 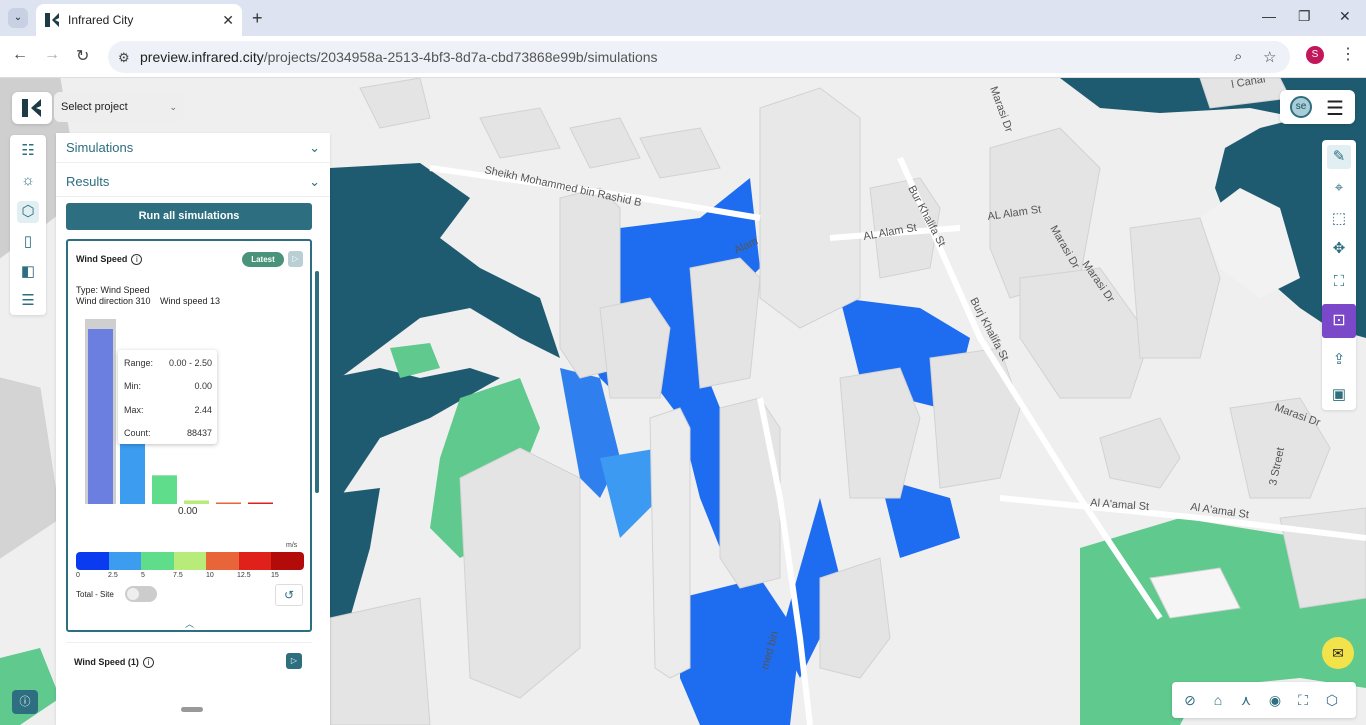 I want to click on user-avatar: se, so click(x=1301, y=107).